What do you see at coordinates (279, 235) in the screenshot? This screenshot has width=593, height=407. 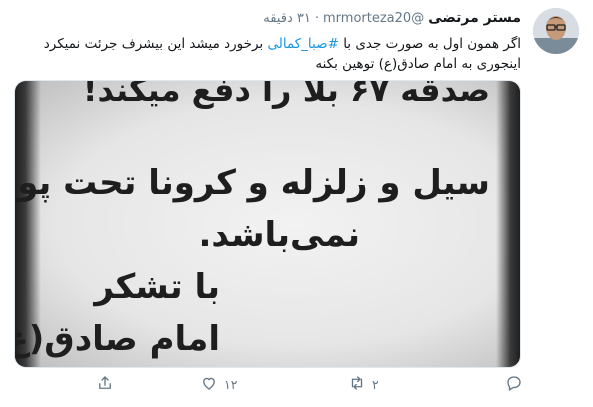 I see `media-text-line-3: نمی‌باشد.` at bounding box center [279, 235].